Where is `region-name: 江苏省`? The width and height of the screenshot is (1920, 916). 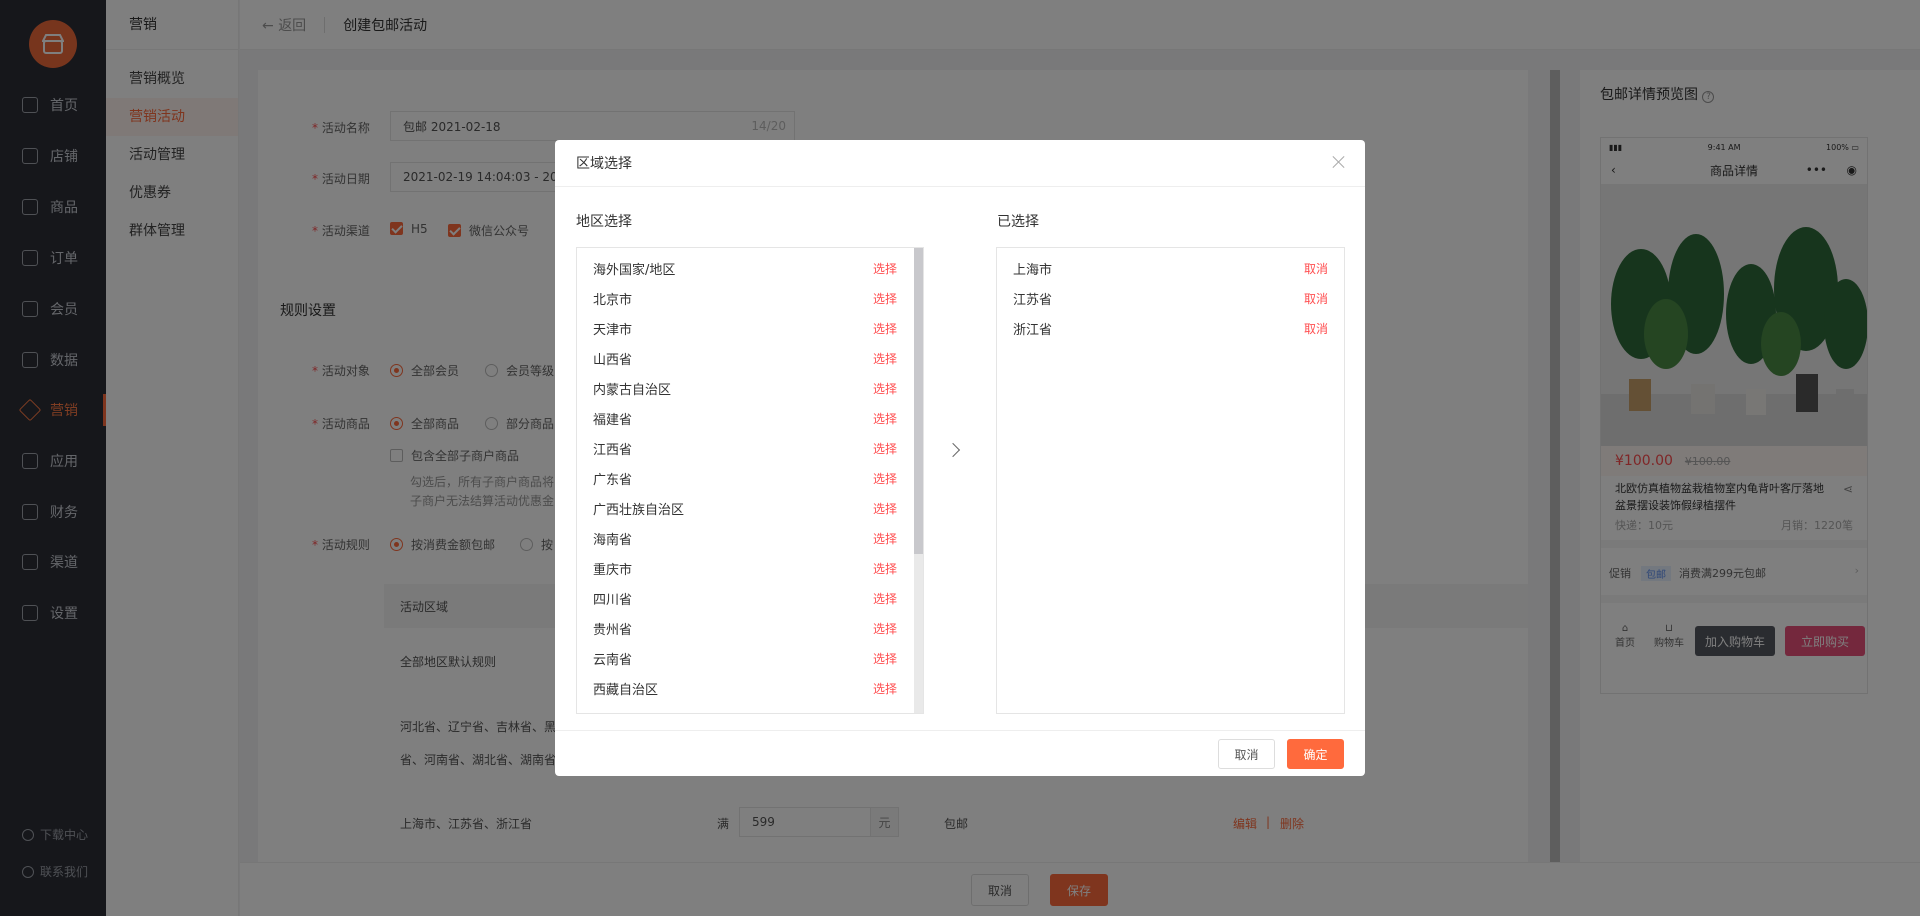
region-name: 江苏省 is located at coordinates (1033, 300).